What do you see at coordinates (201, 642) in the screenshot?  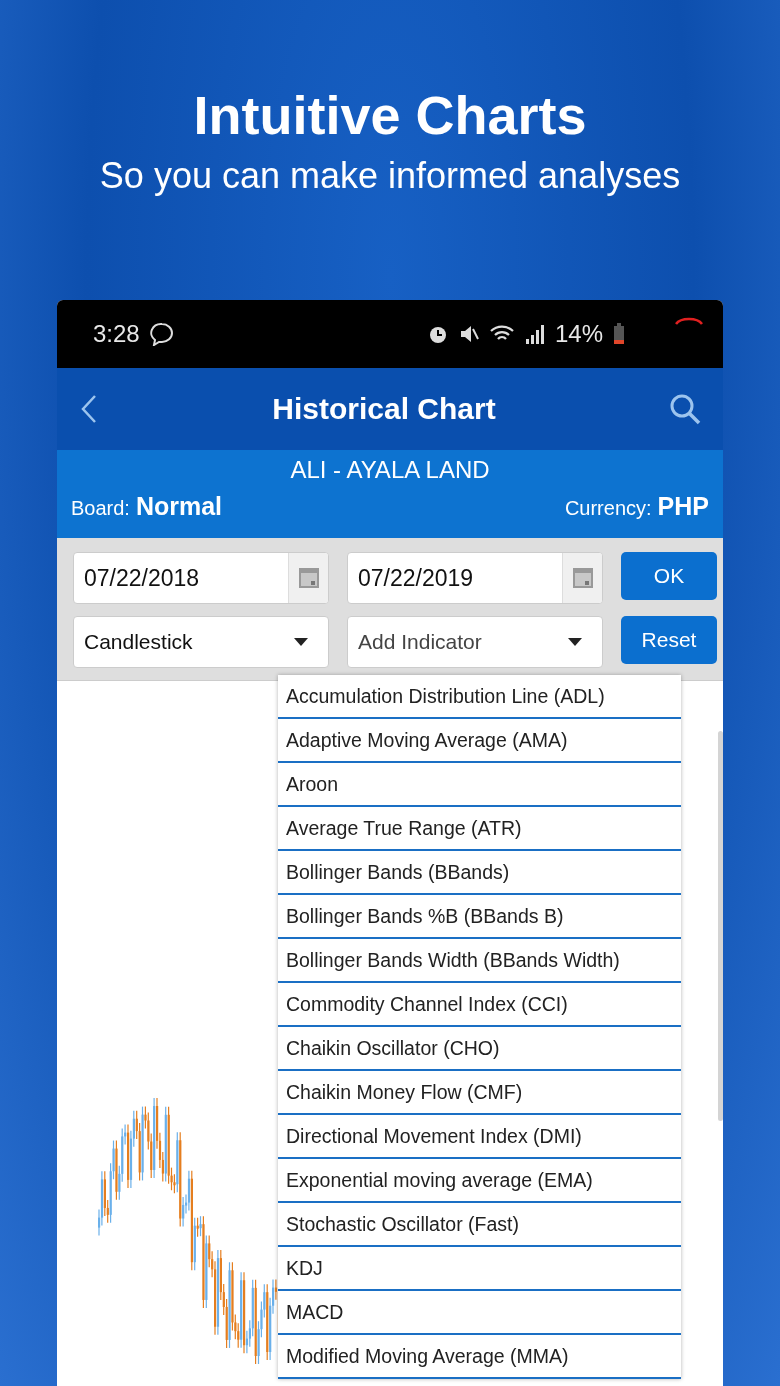 I see `chart-type-dropdown: Candlestick` at bounding box center [201, 642].